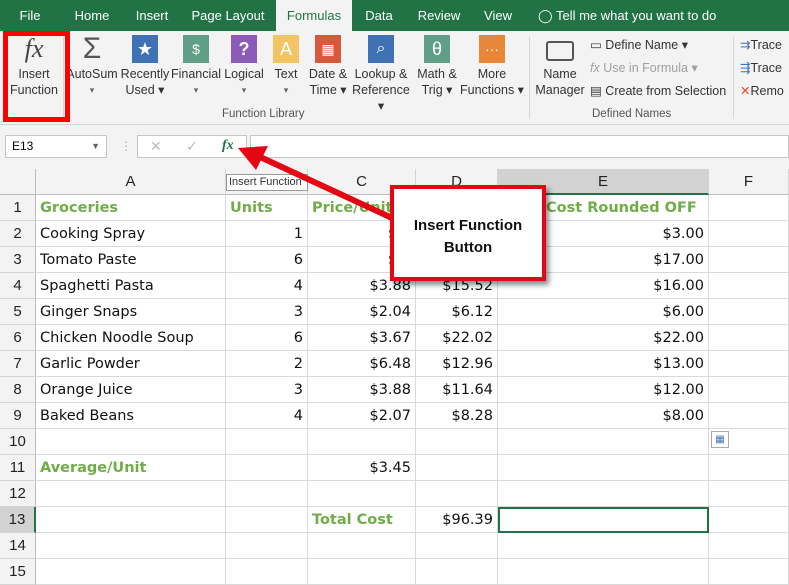  What do you see at coordinates (36, 76) in the screenshot?
I see `highlight-box` at bounding box center [36, 76].